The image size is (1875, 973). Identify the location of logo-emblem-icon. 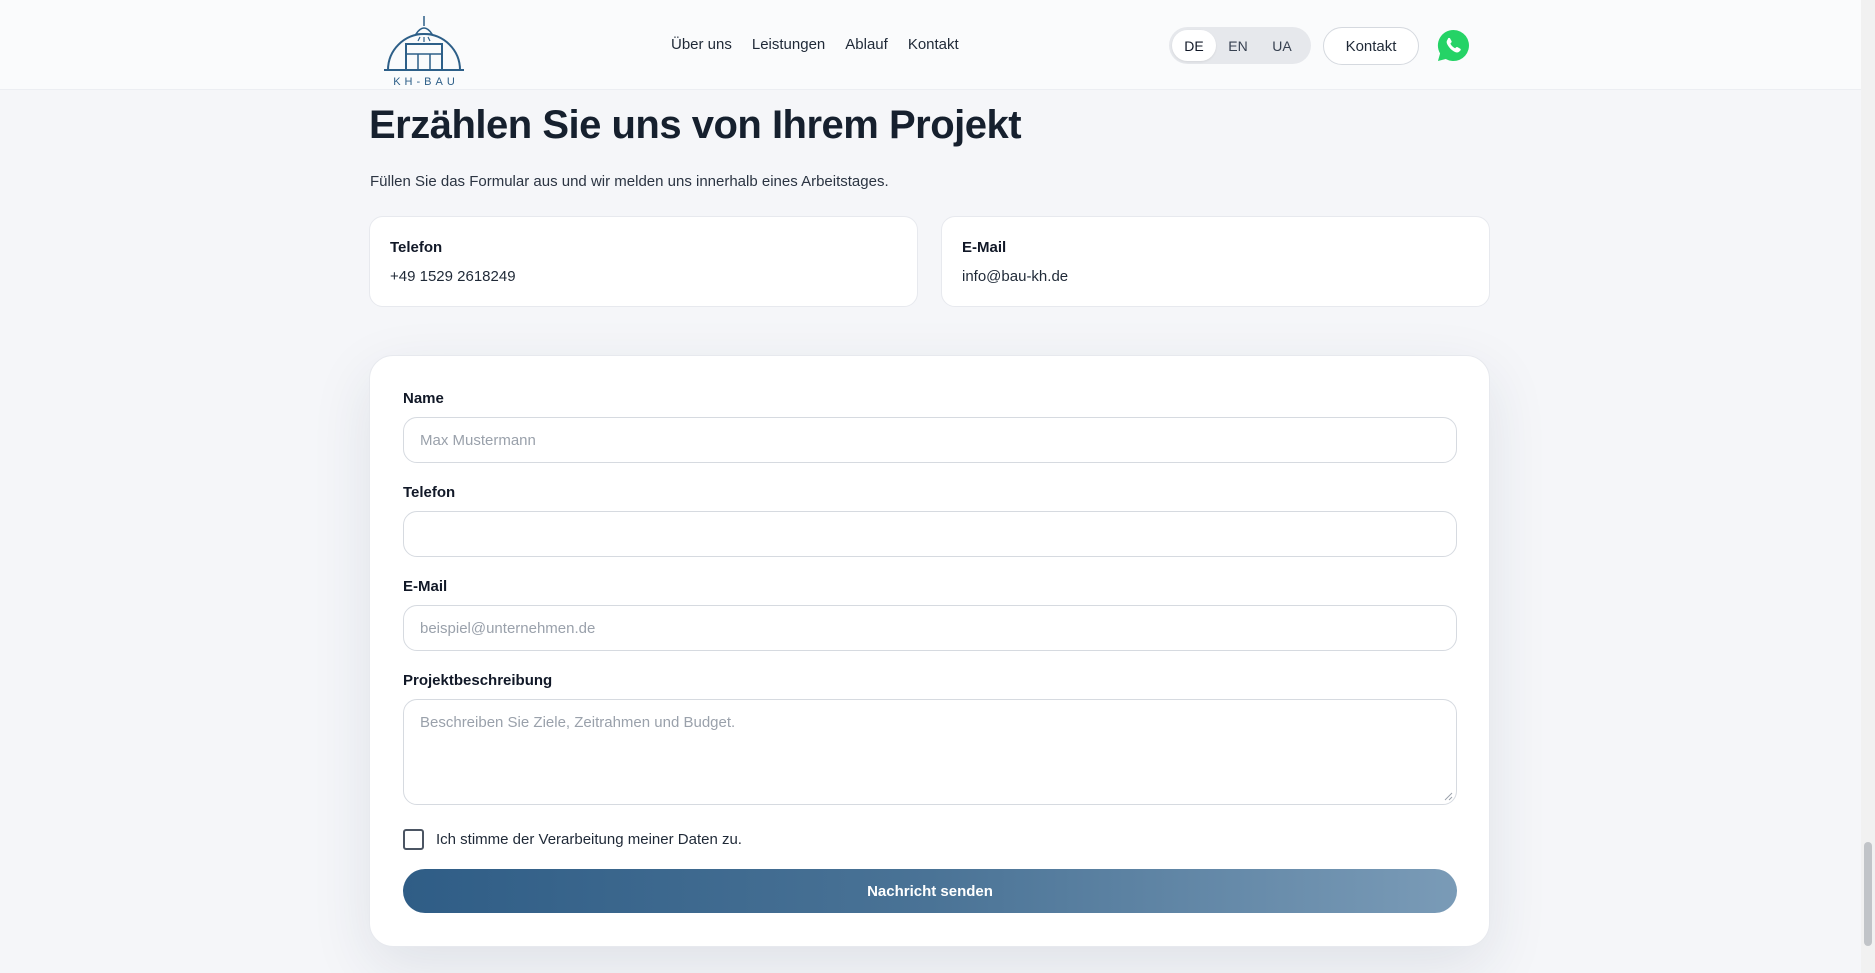
(424, 43).